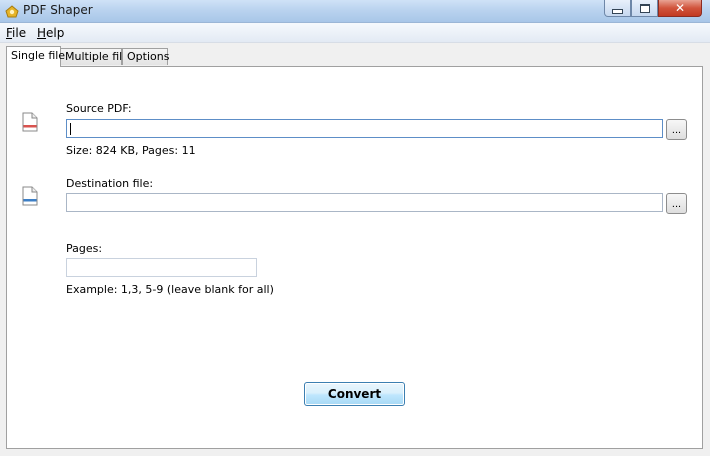 This screenshot has height=456, width=710. What do you see at coordinates (145, 56) in the screenshot?
I see `tab-options: Options` at bounding box center [145, 56].